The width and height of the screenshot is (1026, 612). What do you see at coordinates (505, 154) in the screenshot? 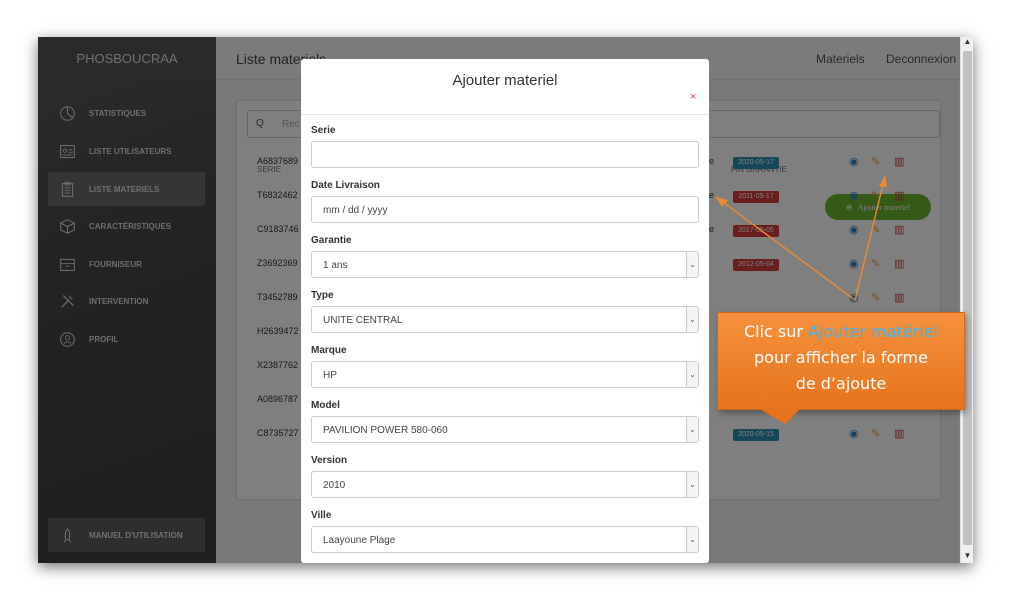
I see `input-serie` at bounding box center [505, 154].